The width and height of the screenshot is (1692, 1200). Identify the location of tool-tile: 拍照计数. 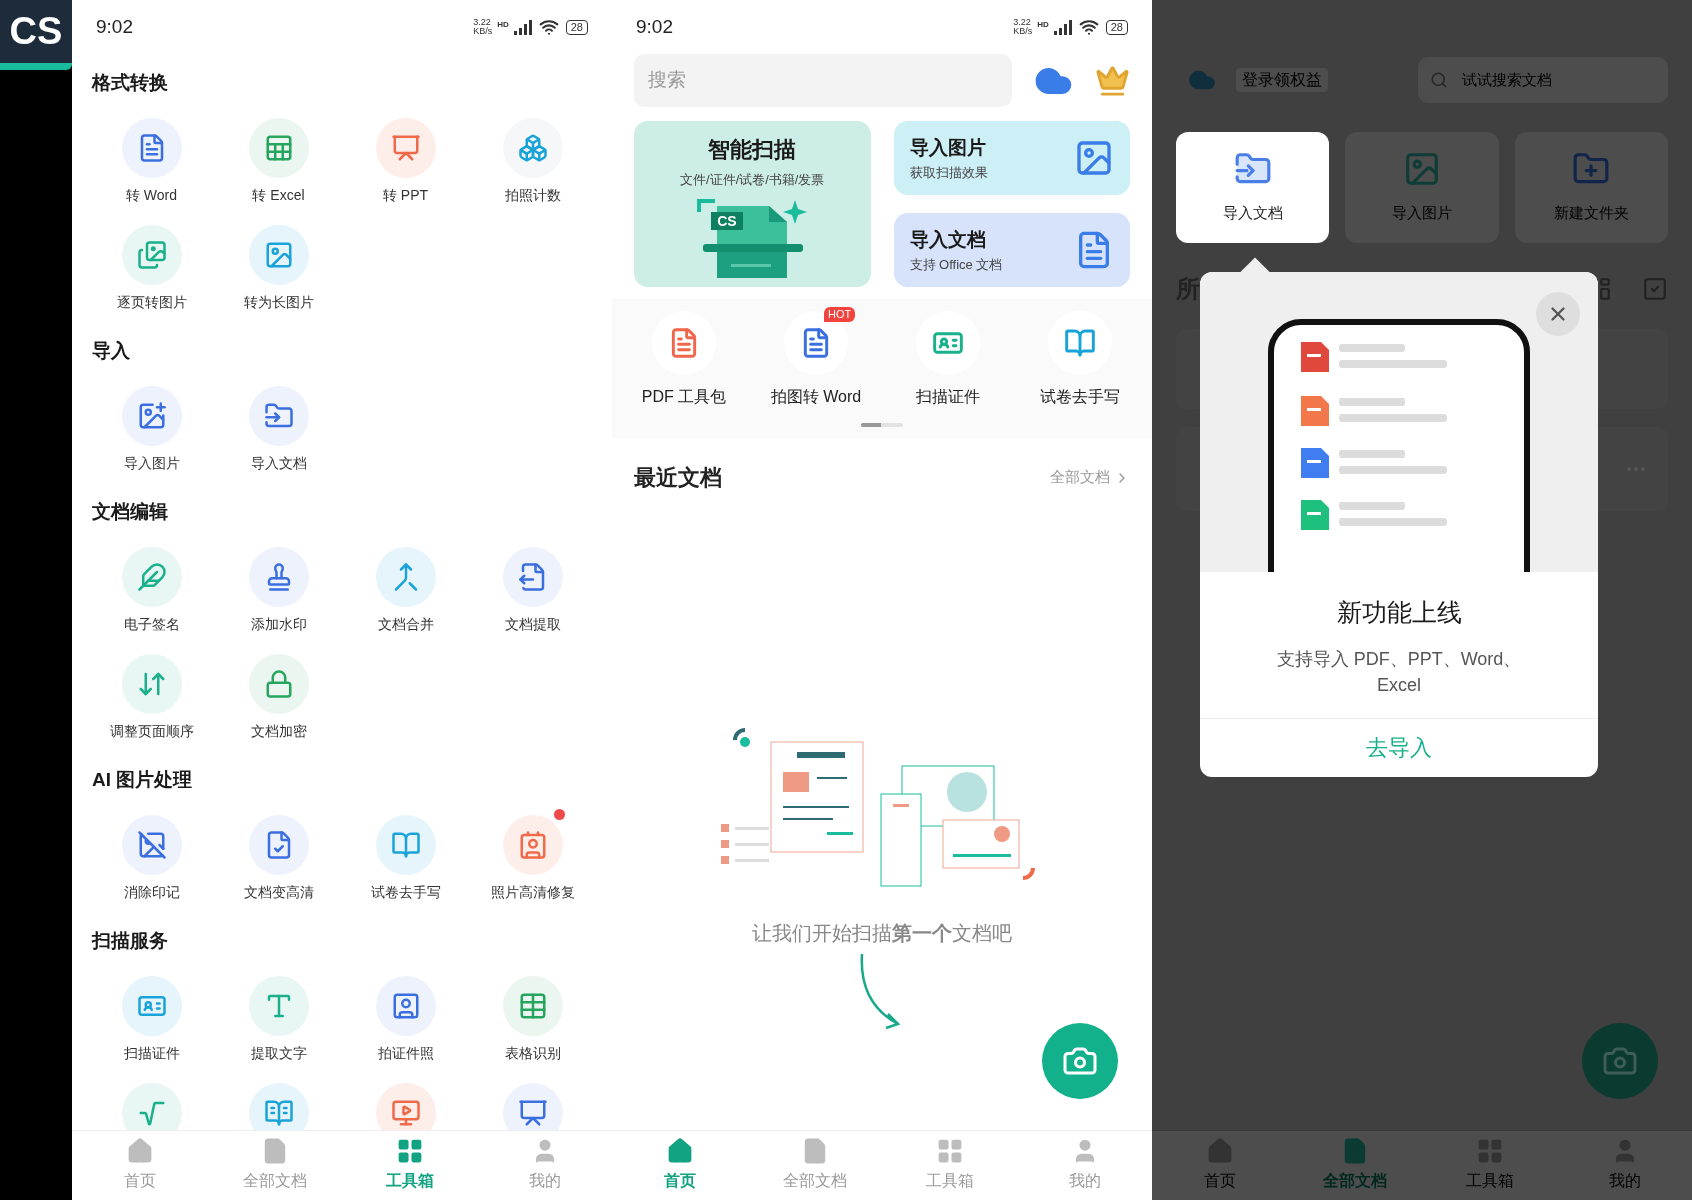
(532, 153).